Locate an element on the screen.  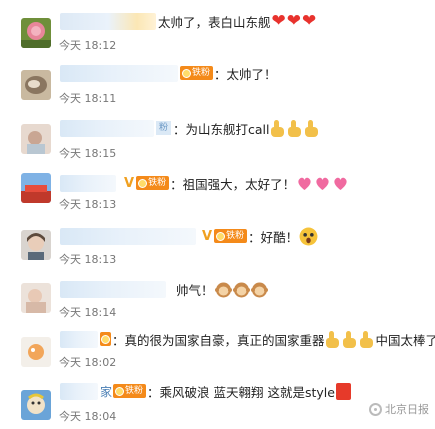
double-happiness-emoji-icon is located at coordinates (343, 391).